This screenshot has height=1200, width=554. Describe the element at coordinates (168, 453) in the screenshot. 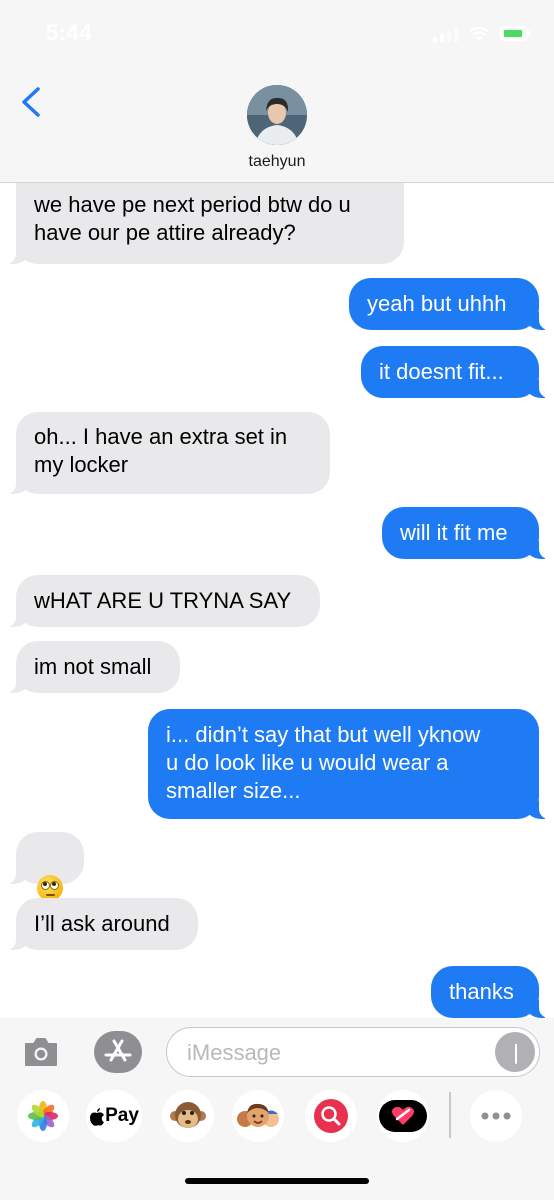

I see `message-incoming: oh... I have an extra set in my locker` at that location.